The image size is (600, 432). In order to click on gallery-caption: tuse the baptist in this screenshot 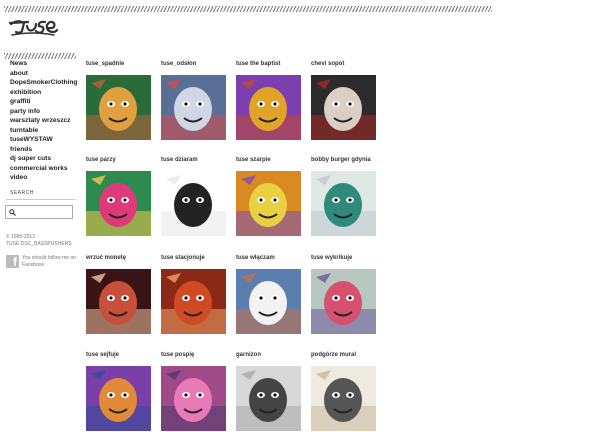, I will do `click(258, 64)`.